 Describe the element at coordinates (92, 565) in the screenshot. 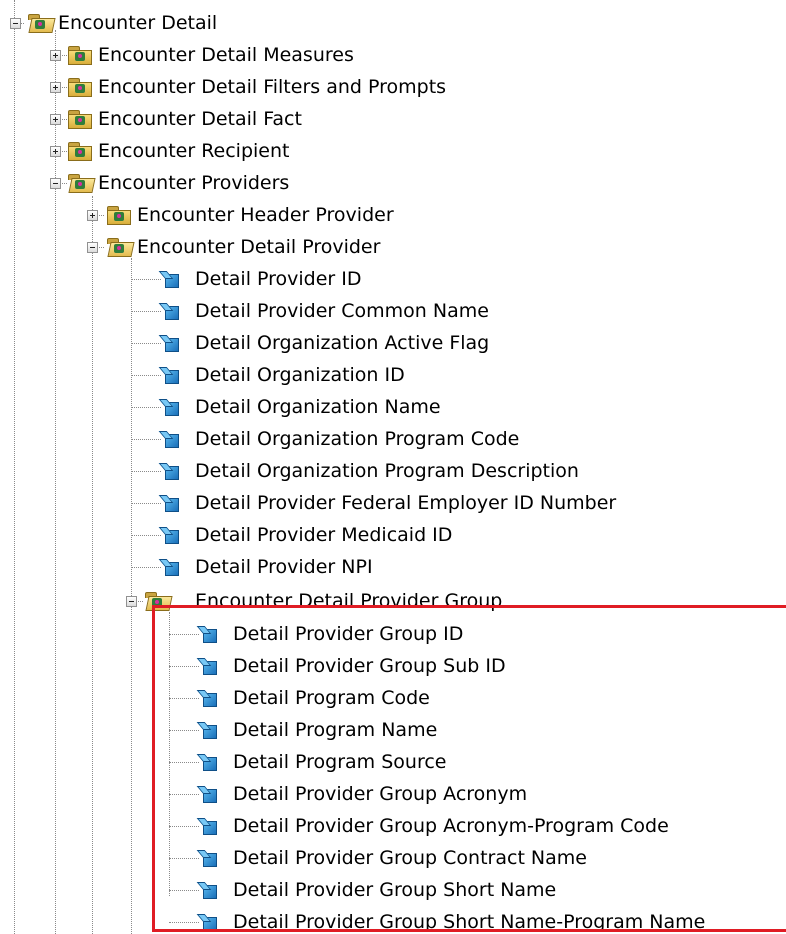

I see `tree-line-level1` at that location.